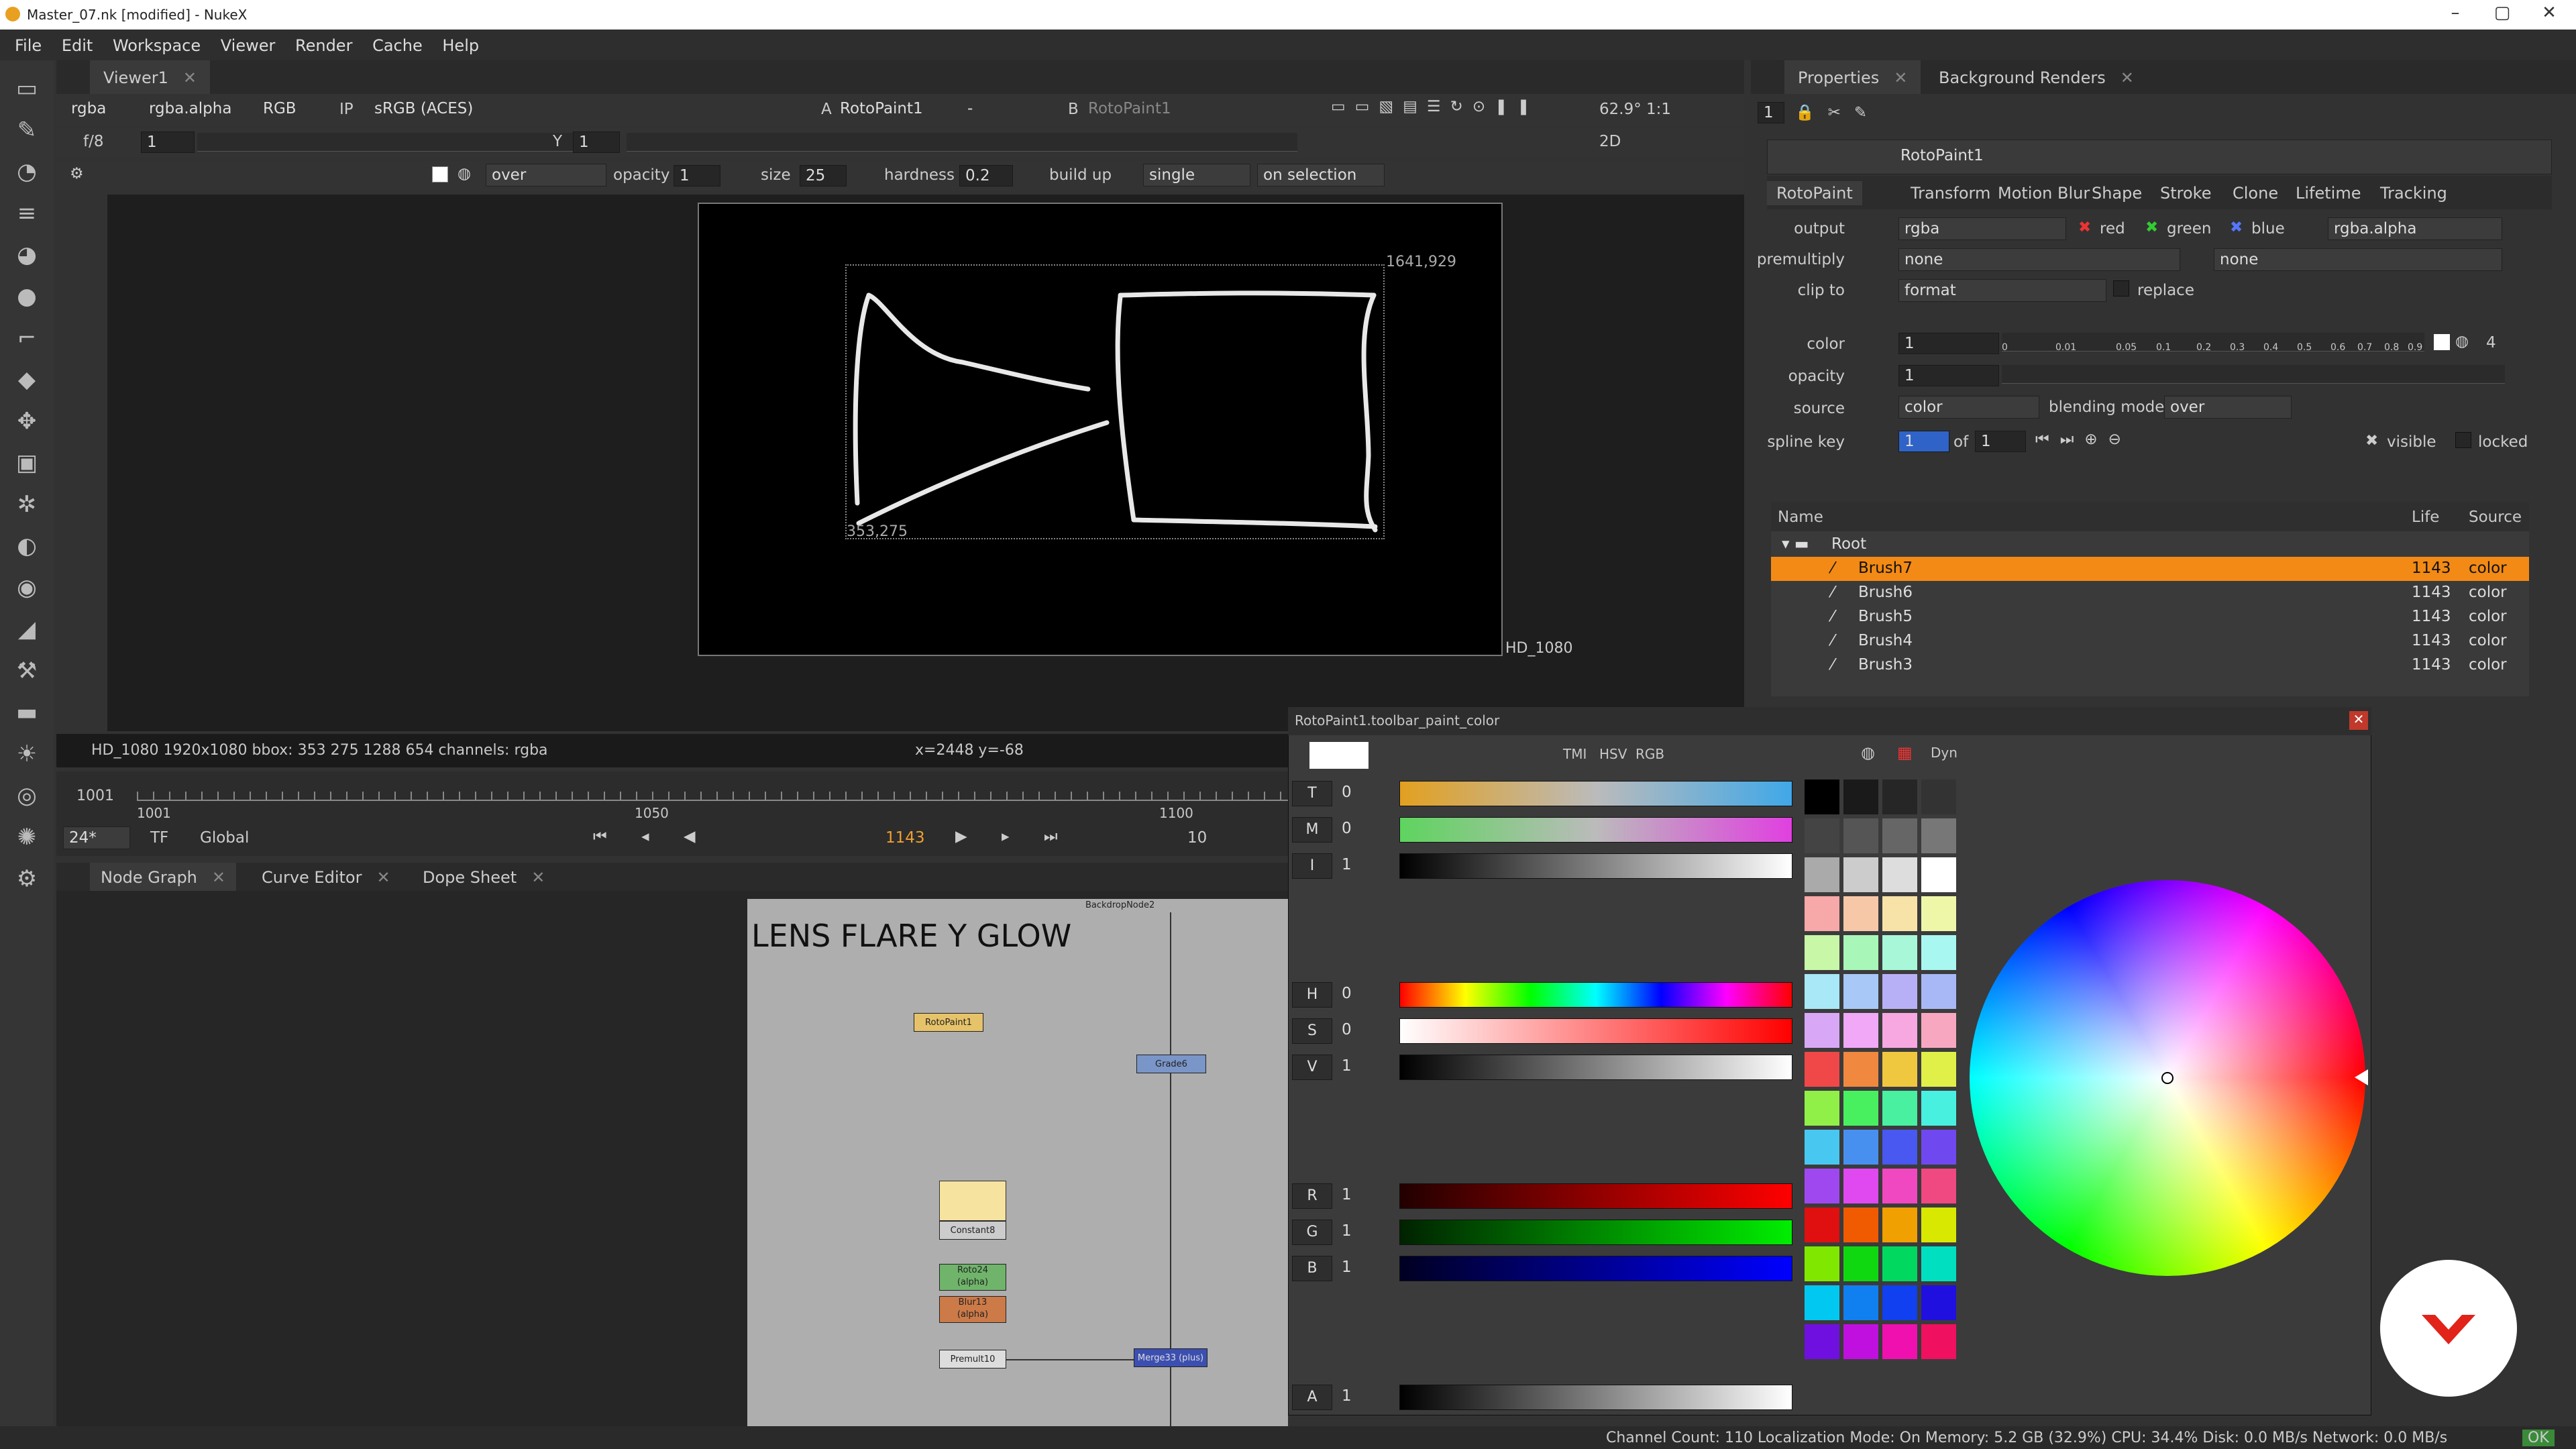 The width and height of the screenshot is (2576, 1449). Describe the element at coordinates (93, 141) in the screenshot. I see `fstop-label: f/8` at that location.